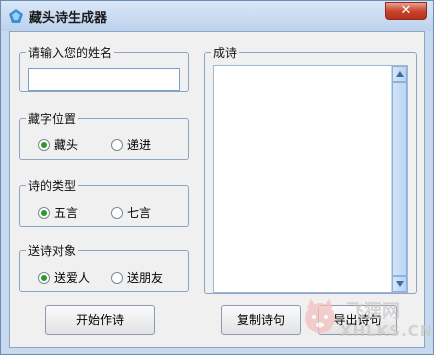 This screenshot has height=355, width=434. I want to click on poem-group-label: 成诗, so click(225, 53).